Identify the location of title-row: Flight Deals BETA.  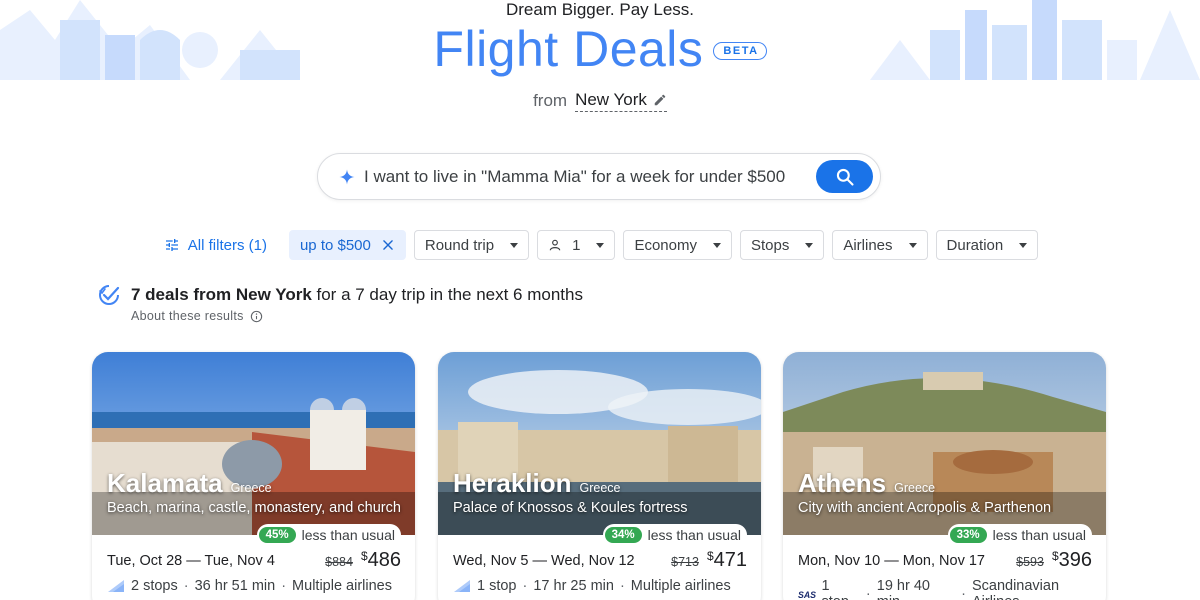
(600, 49).